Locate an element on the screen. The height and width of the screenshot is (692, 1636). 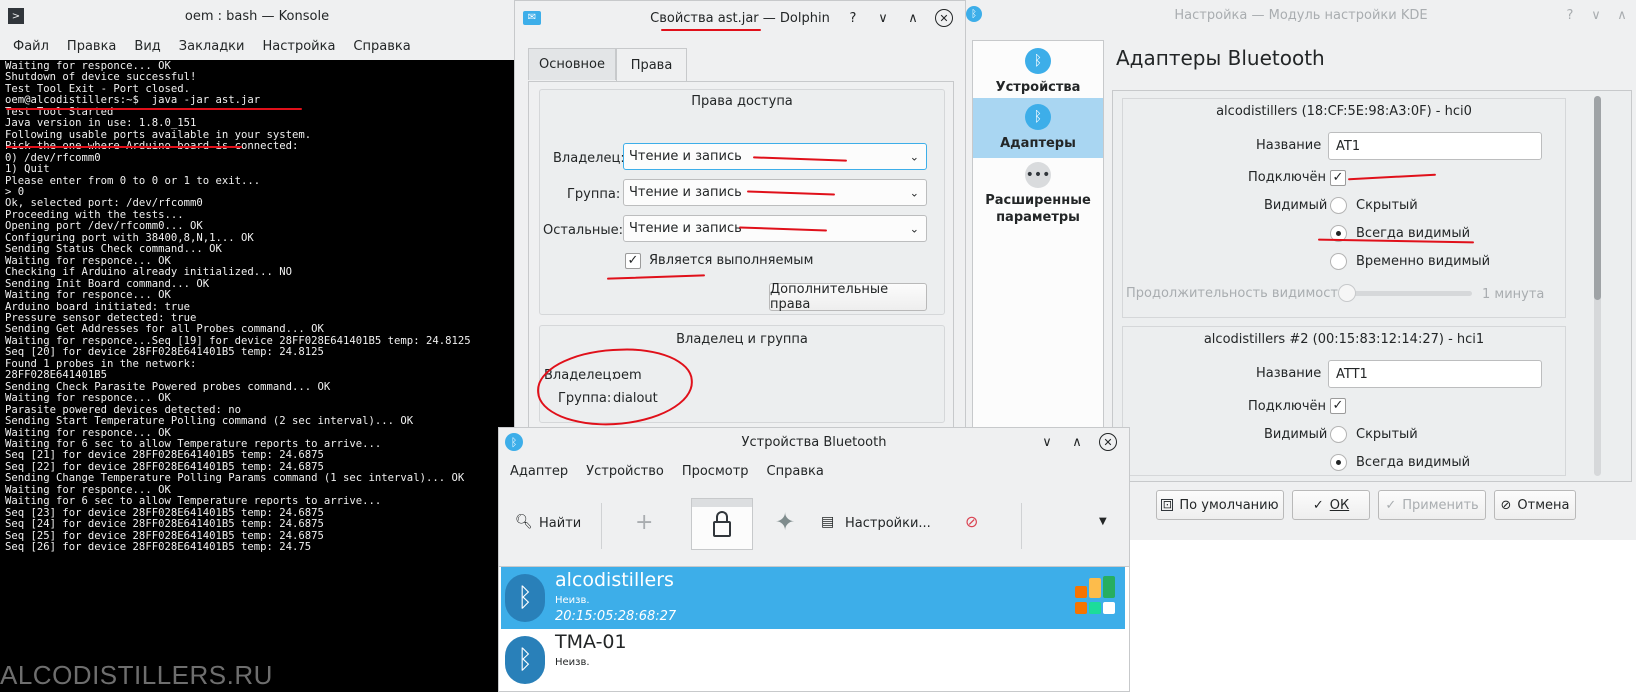
ok-button: ✓ ОК is located at coordinates (1331, 505).